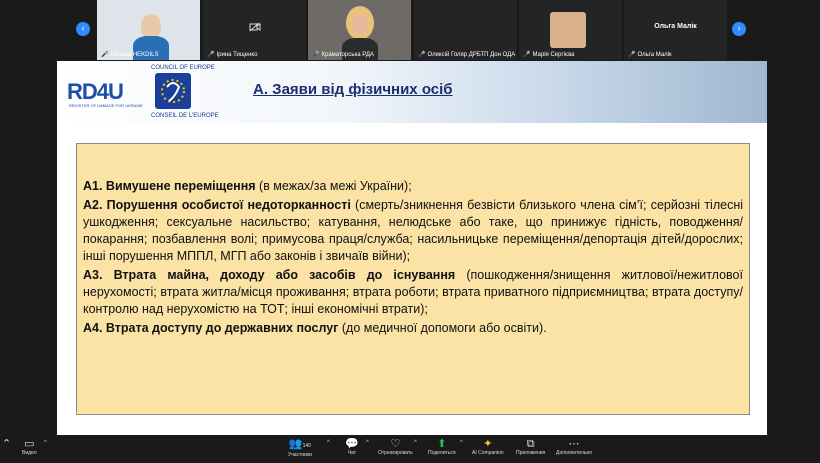 This screenshot has width=820, height=463. What do you see at coordinates (351, 453) in the screenshot?
I see `chat-label: Чат` at bounding box center [351, 453].